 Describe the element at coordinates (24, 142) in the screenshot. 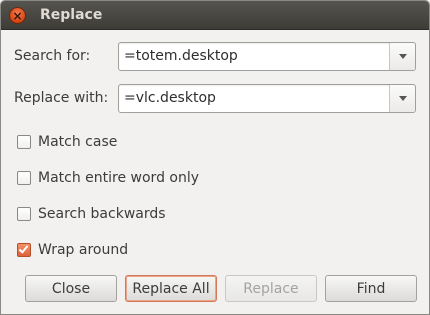

I see `match-case-checkbox` at that location.